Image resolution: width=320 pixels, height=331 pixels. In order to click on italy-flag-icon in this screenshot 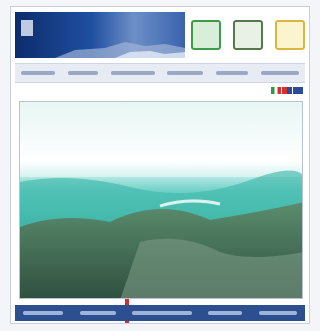, I will do `click(276, 90)`.